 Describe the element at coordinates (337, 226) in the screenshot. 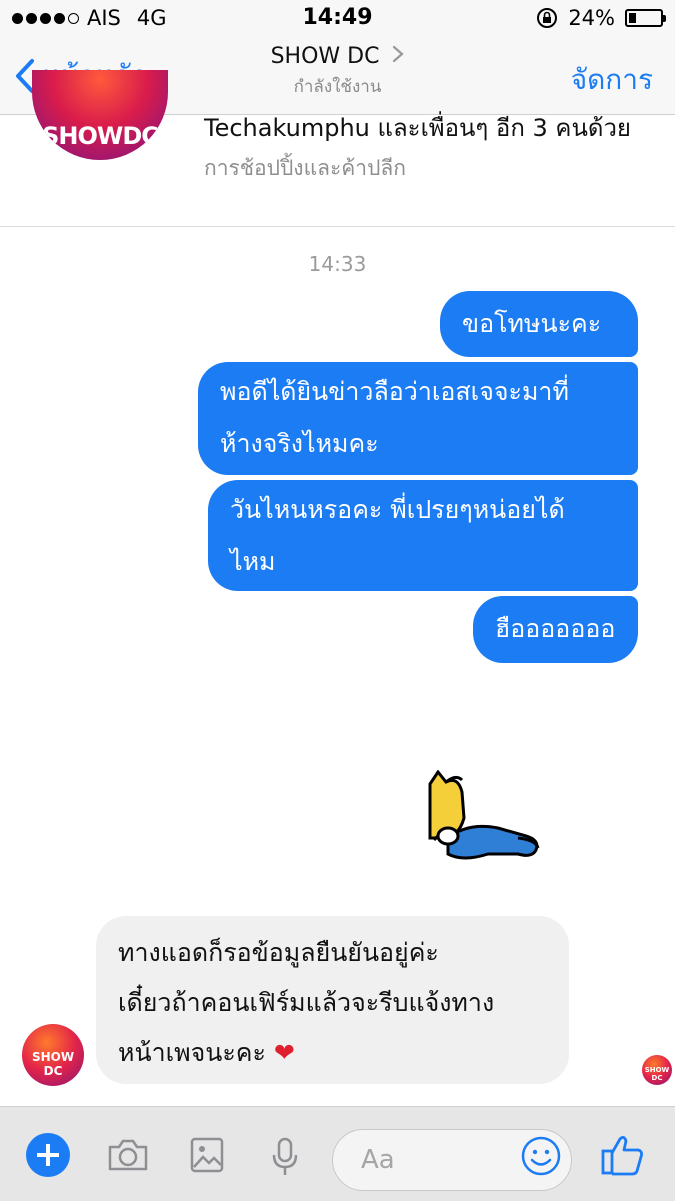

I see `divider` at that location.